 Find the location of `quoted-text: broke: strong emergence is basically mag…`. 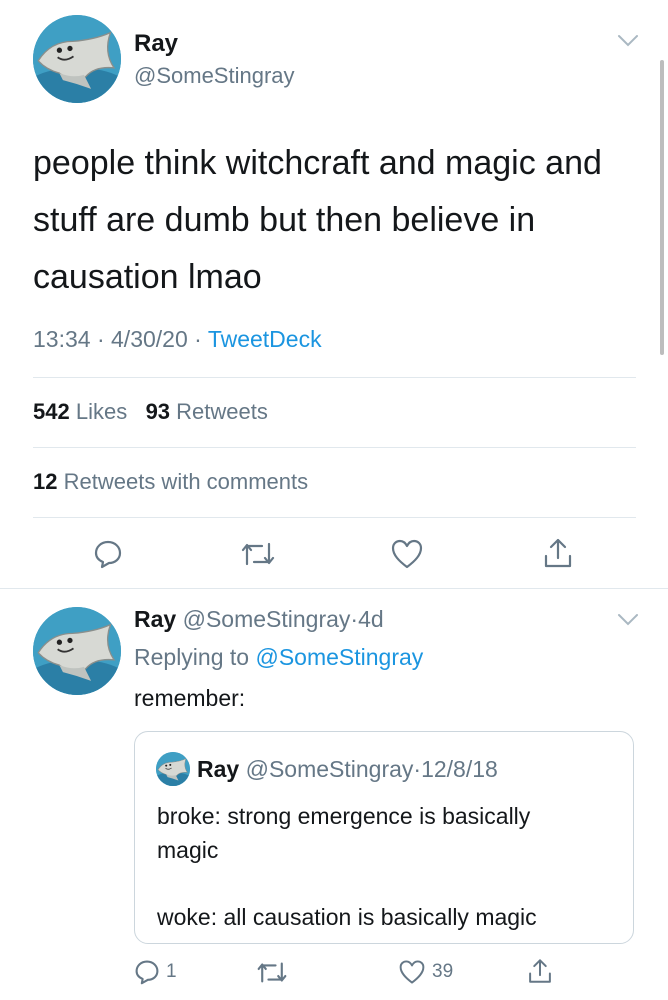

quoted-text: broke: strong emergence is basically mag… is located at coordinates (387, 866).